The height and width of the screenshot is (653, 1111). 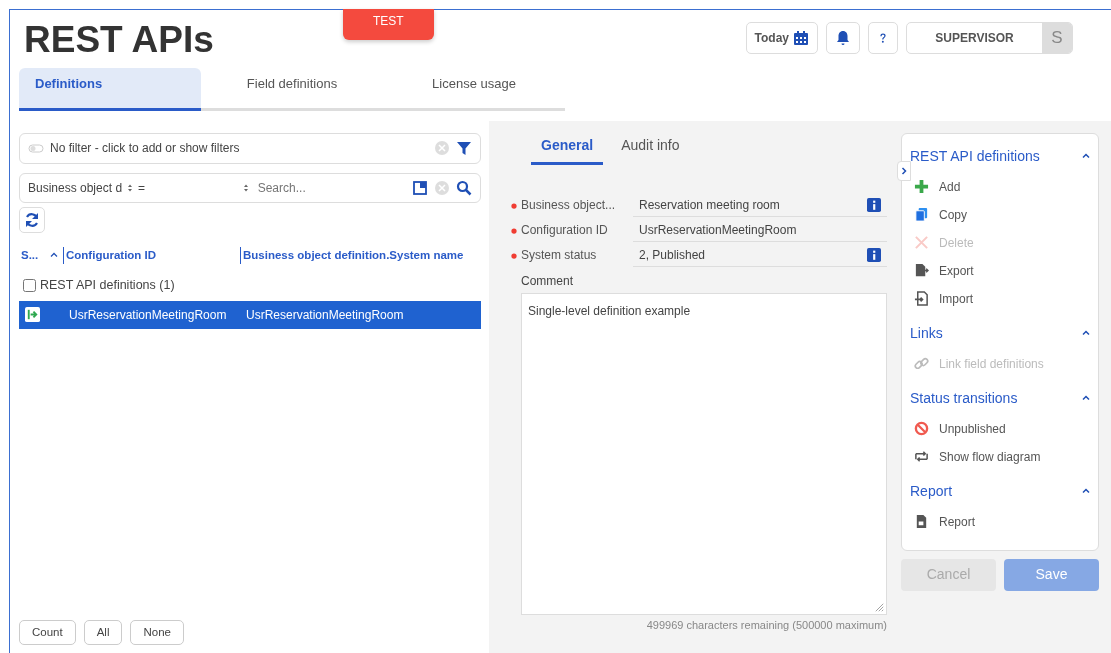 I want to click on field-value-text: 2, Published, so click(x=672, y=255).